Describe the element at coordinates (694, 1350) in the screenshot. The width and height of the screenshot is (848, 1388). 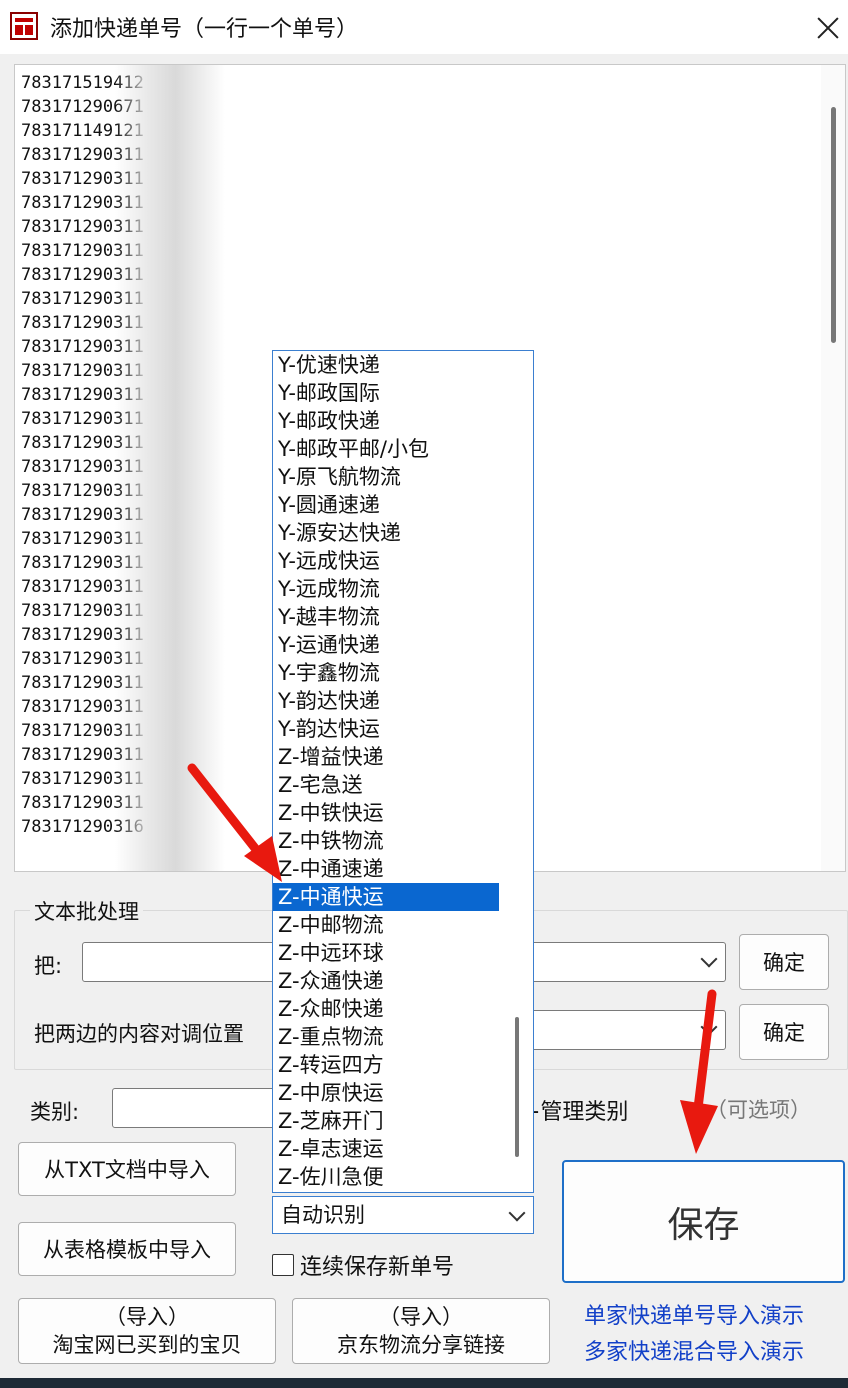
I see `multi-import-demo-link: 多家快递混合导入演示` at that location.